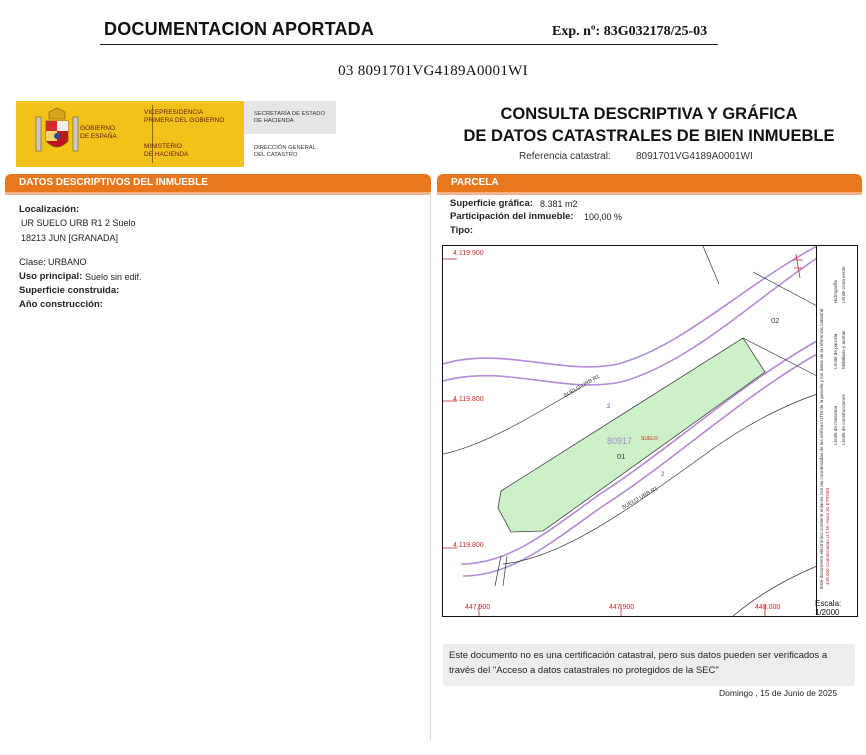 This screenshot has width=866, height=755. Describe the element at coordinates (775, 320) in the screenshot. I see `neighbor-parcel-label: 02` at that location.